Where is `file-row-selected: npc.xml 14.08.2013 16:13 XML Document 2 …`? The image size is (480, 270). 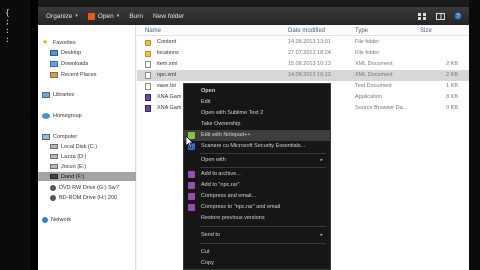
file-row-selected: npc.xml 14.08.2013 16:13 XML Document 2 … is located at coordinates (303, 75).